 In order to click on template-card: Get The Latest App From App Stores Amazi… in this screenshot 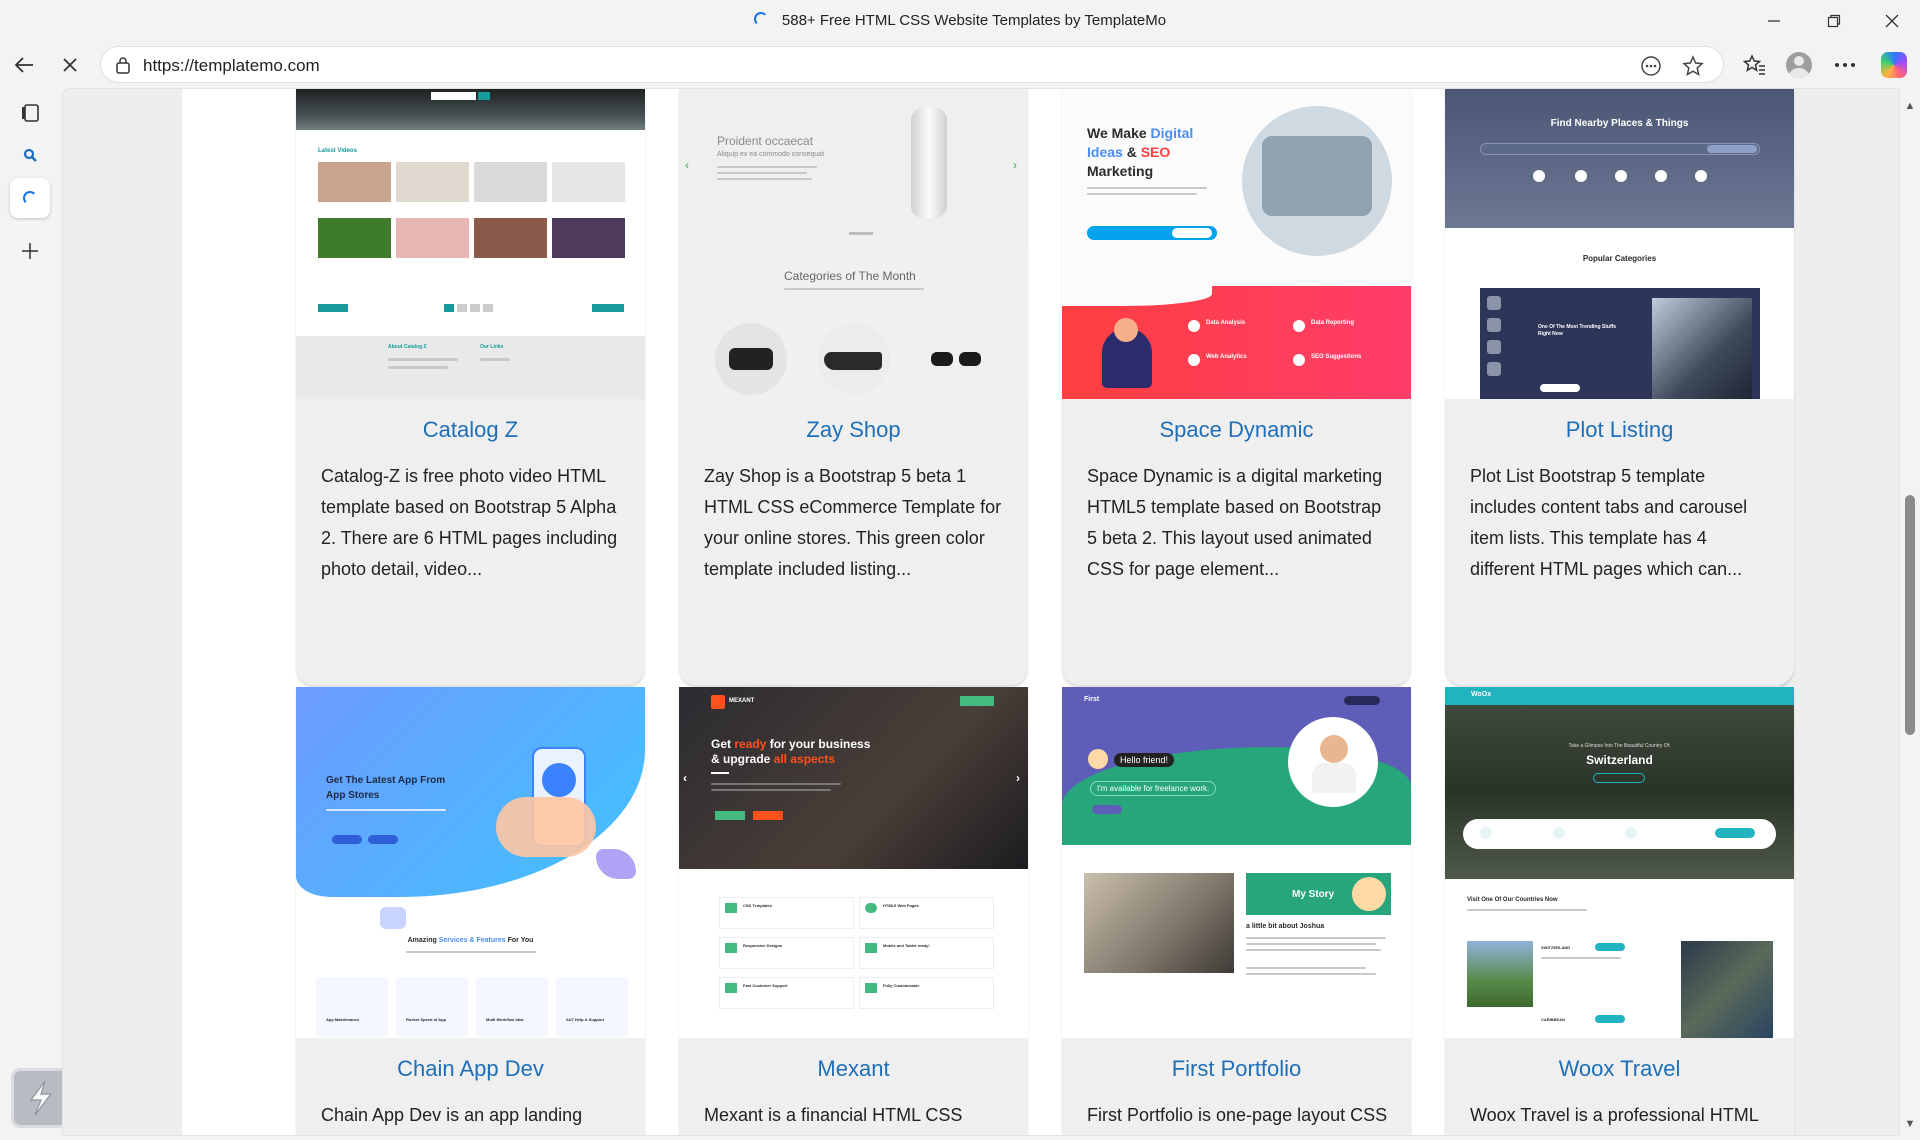, I will do `click(470, 911)`.